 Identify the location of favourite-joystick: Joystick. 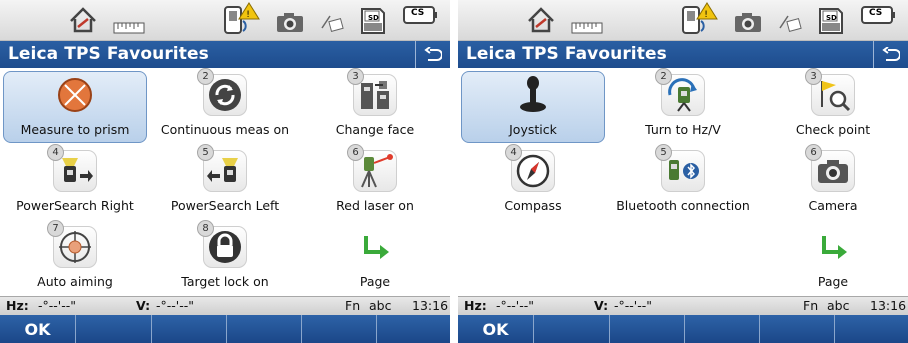
(533, 106).